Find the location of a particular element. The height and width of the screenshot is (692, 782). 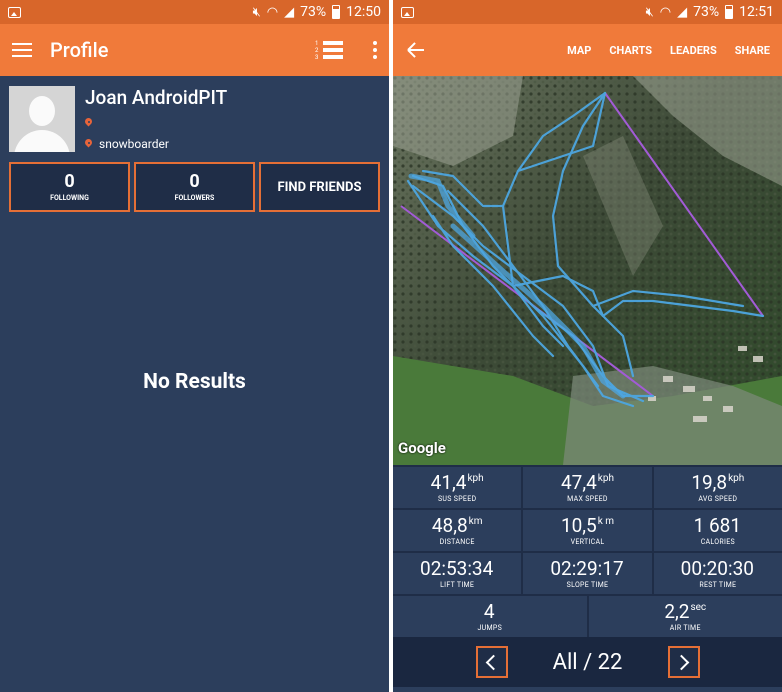

sus-speed-stat: 41,4 kph SUS SPEED is located at coordinates (457, 487).